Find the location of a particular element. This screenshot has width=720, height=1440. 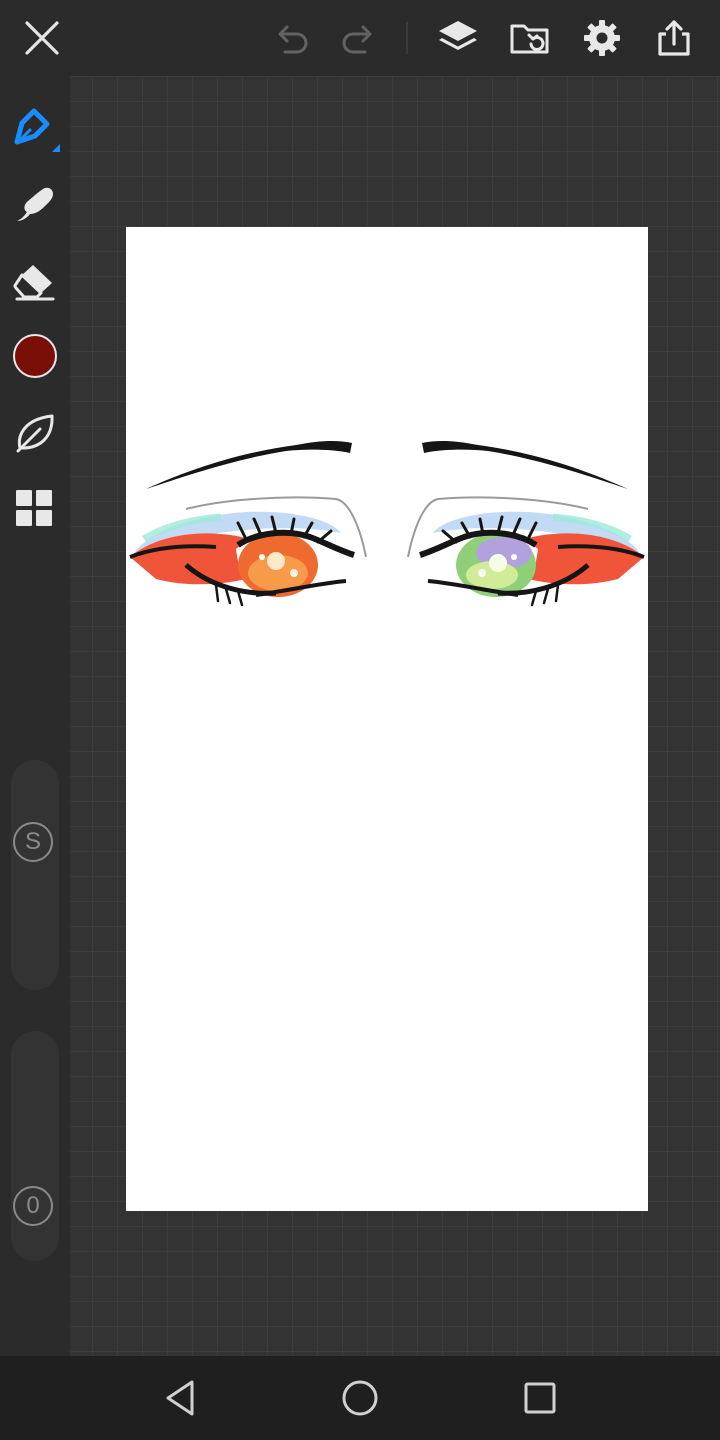

recents-icon is located at coordinates (540, 1398).